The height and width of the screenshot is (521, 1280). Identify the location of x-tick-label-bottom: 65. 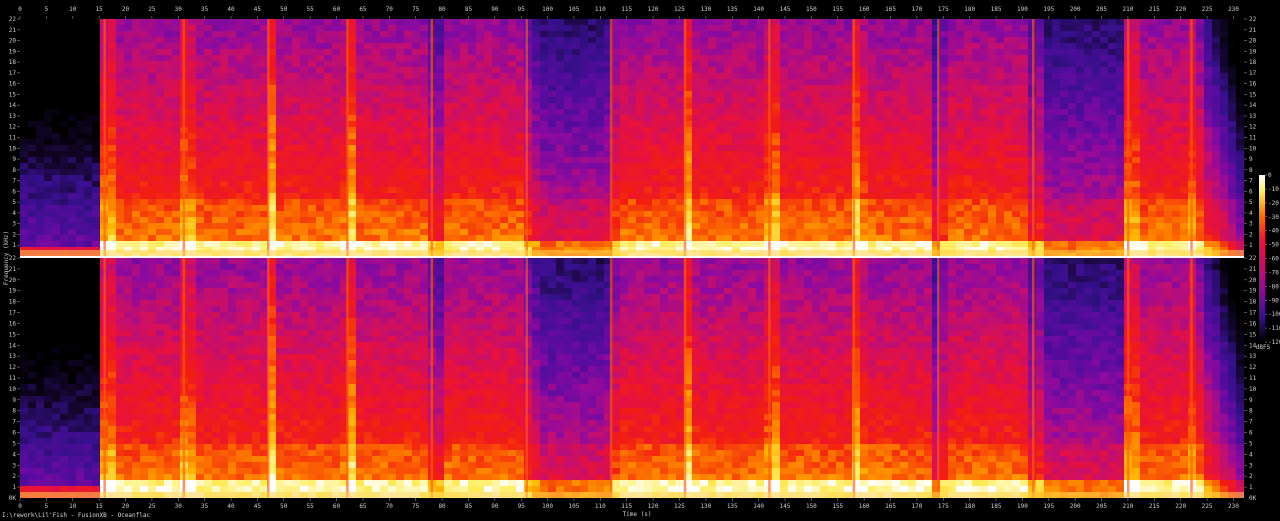
(363, 506).